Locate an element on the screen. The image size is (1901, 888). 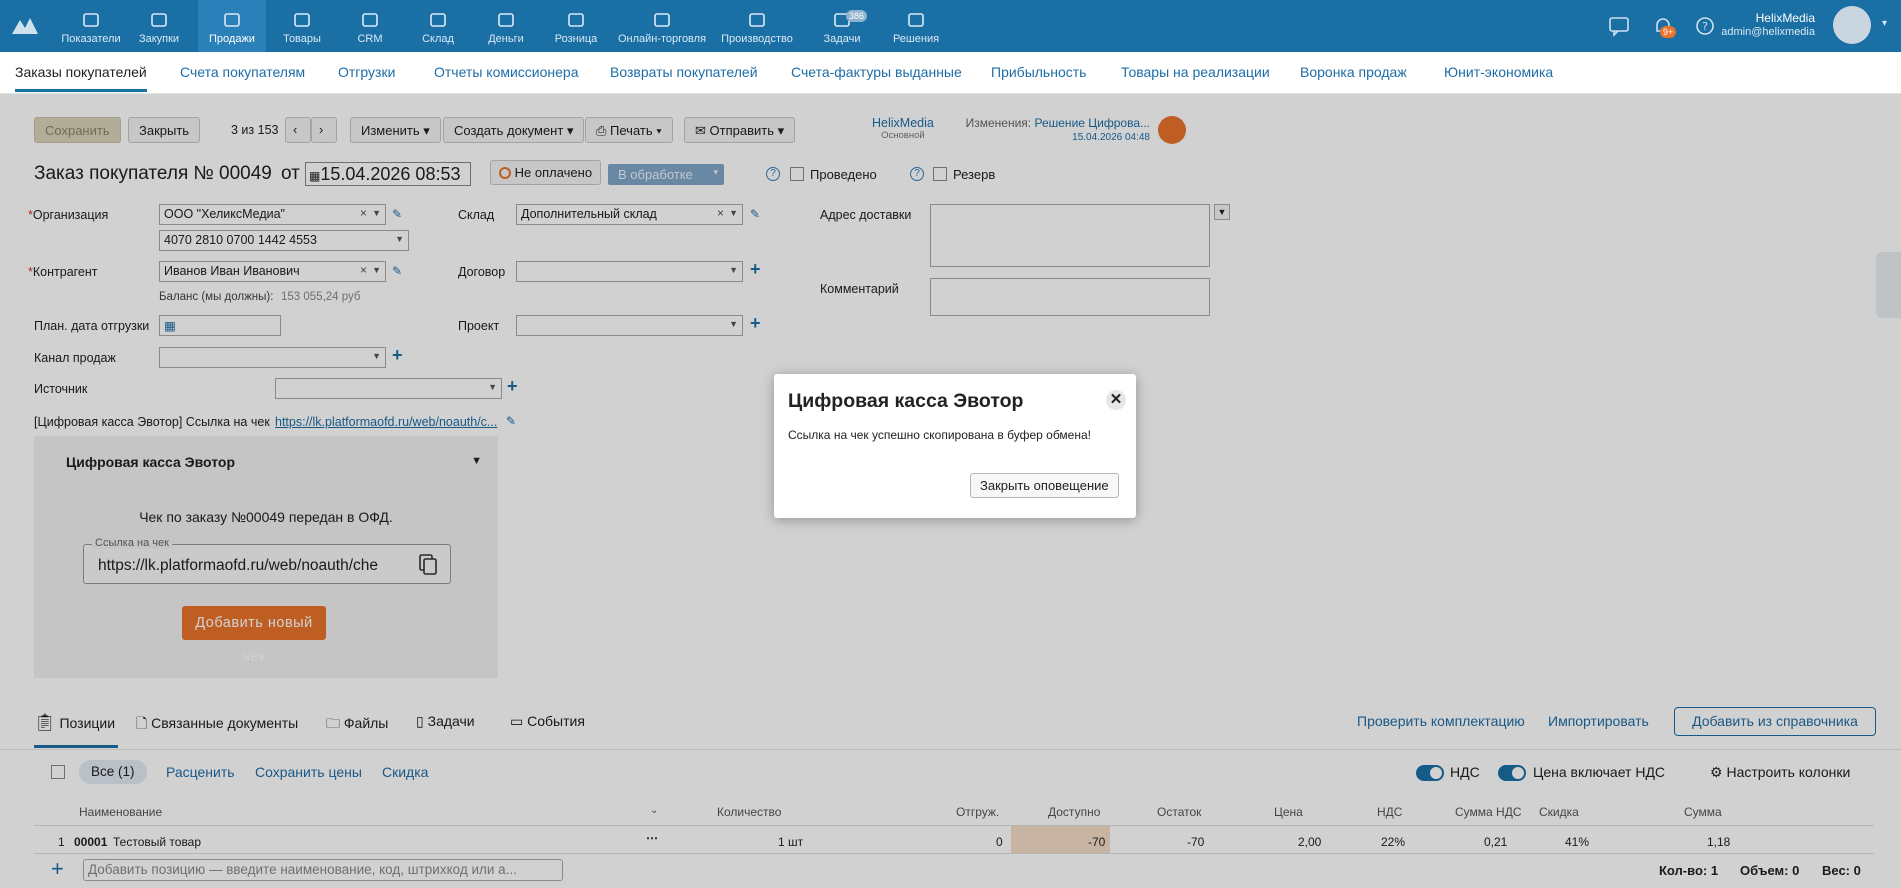
subnav-tab-0: Заказы покупателей is located at coordinates (81, 78).